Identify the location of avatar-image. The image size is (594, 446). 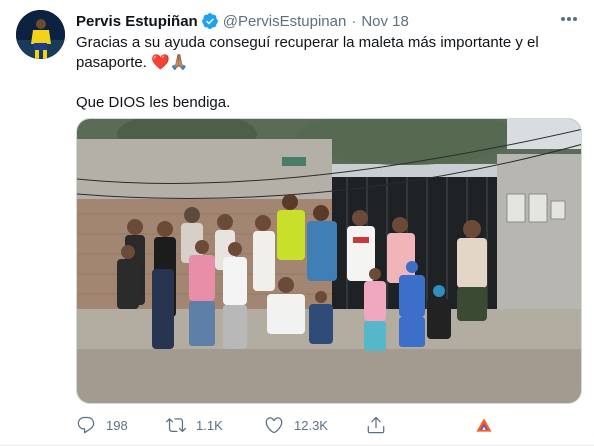
(40, 34).